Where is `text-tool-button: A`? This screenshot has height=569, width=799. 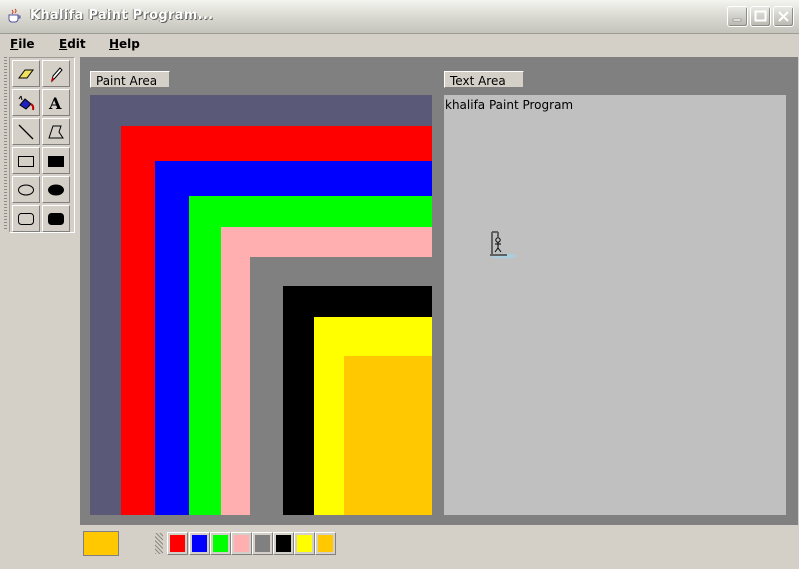 text-tool-button: A is located at coordinates (56, 102).